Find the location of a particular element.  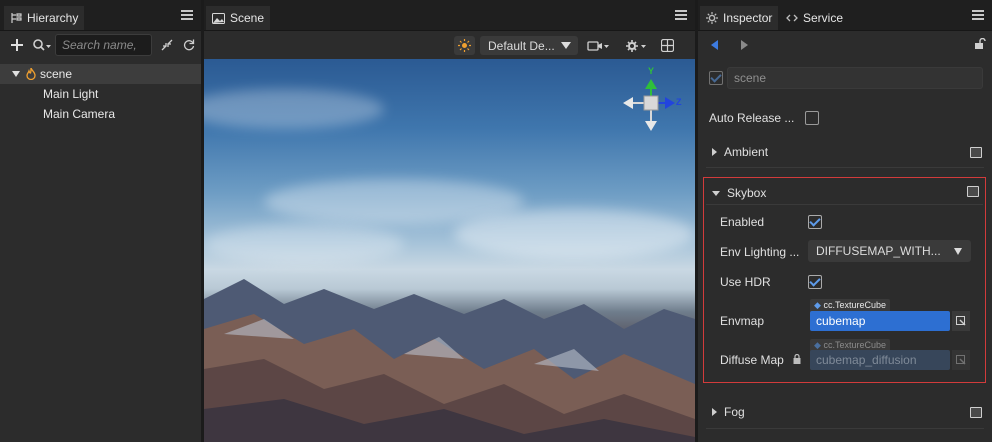

tab-service: Service is located at coordinates (816, 18).